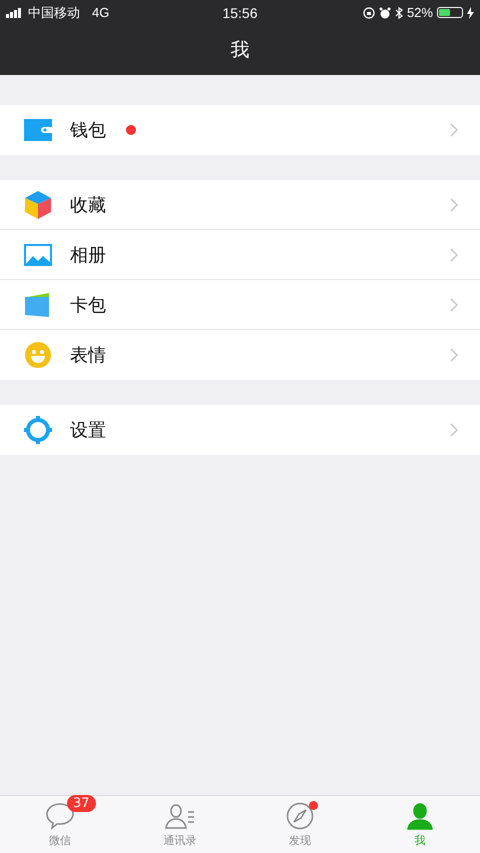  Describe the element at coordinates (38, 255) in the screenshot. I see `image-icon` at that location.